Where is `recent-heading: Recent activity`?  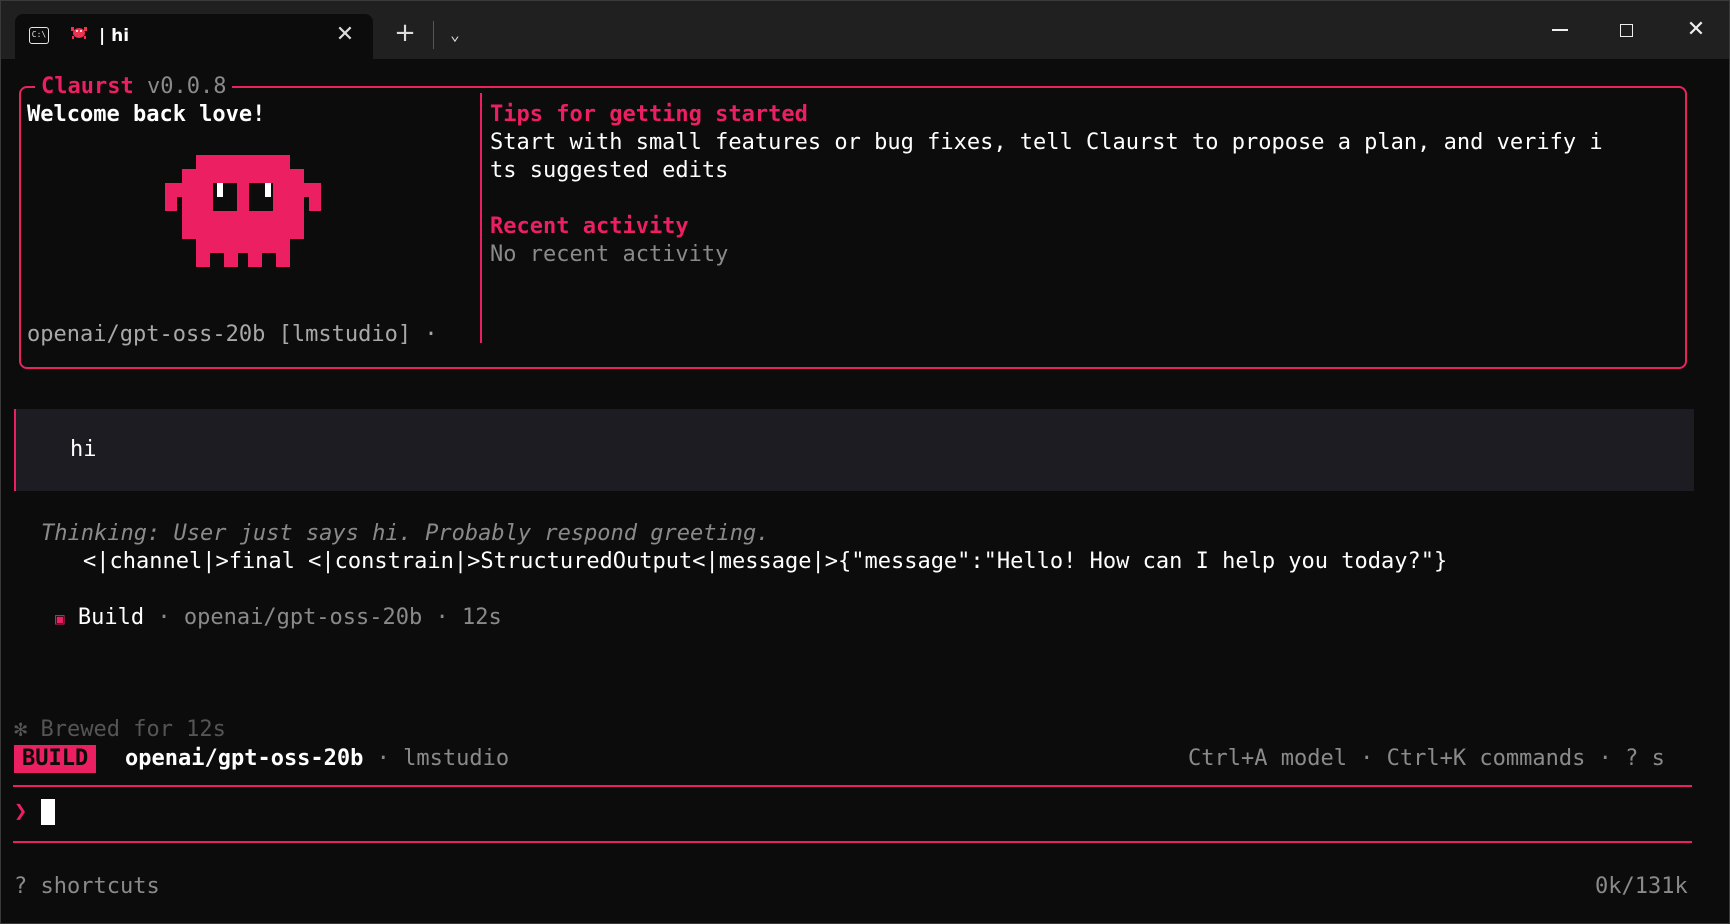
recent-heading: Recent activity is located at coordinates (589, 226).